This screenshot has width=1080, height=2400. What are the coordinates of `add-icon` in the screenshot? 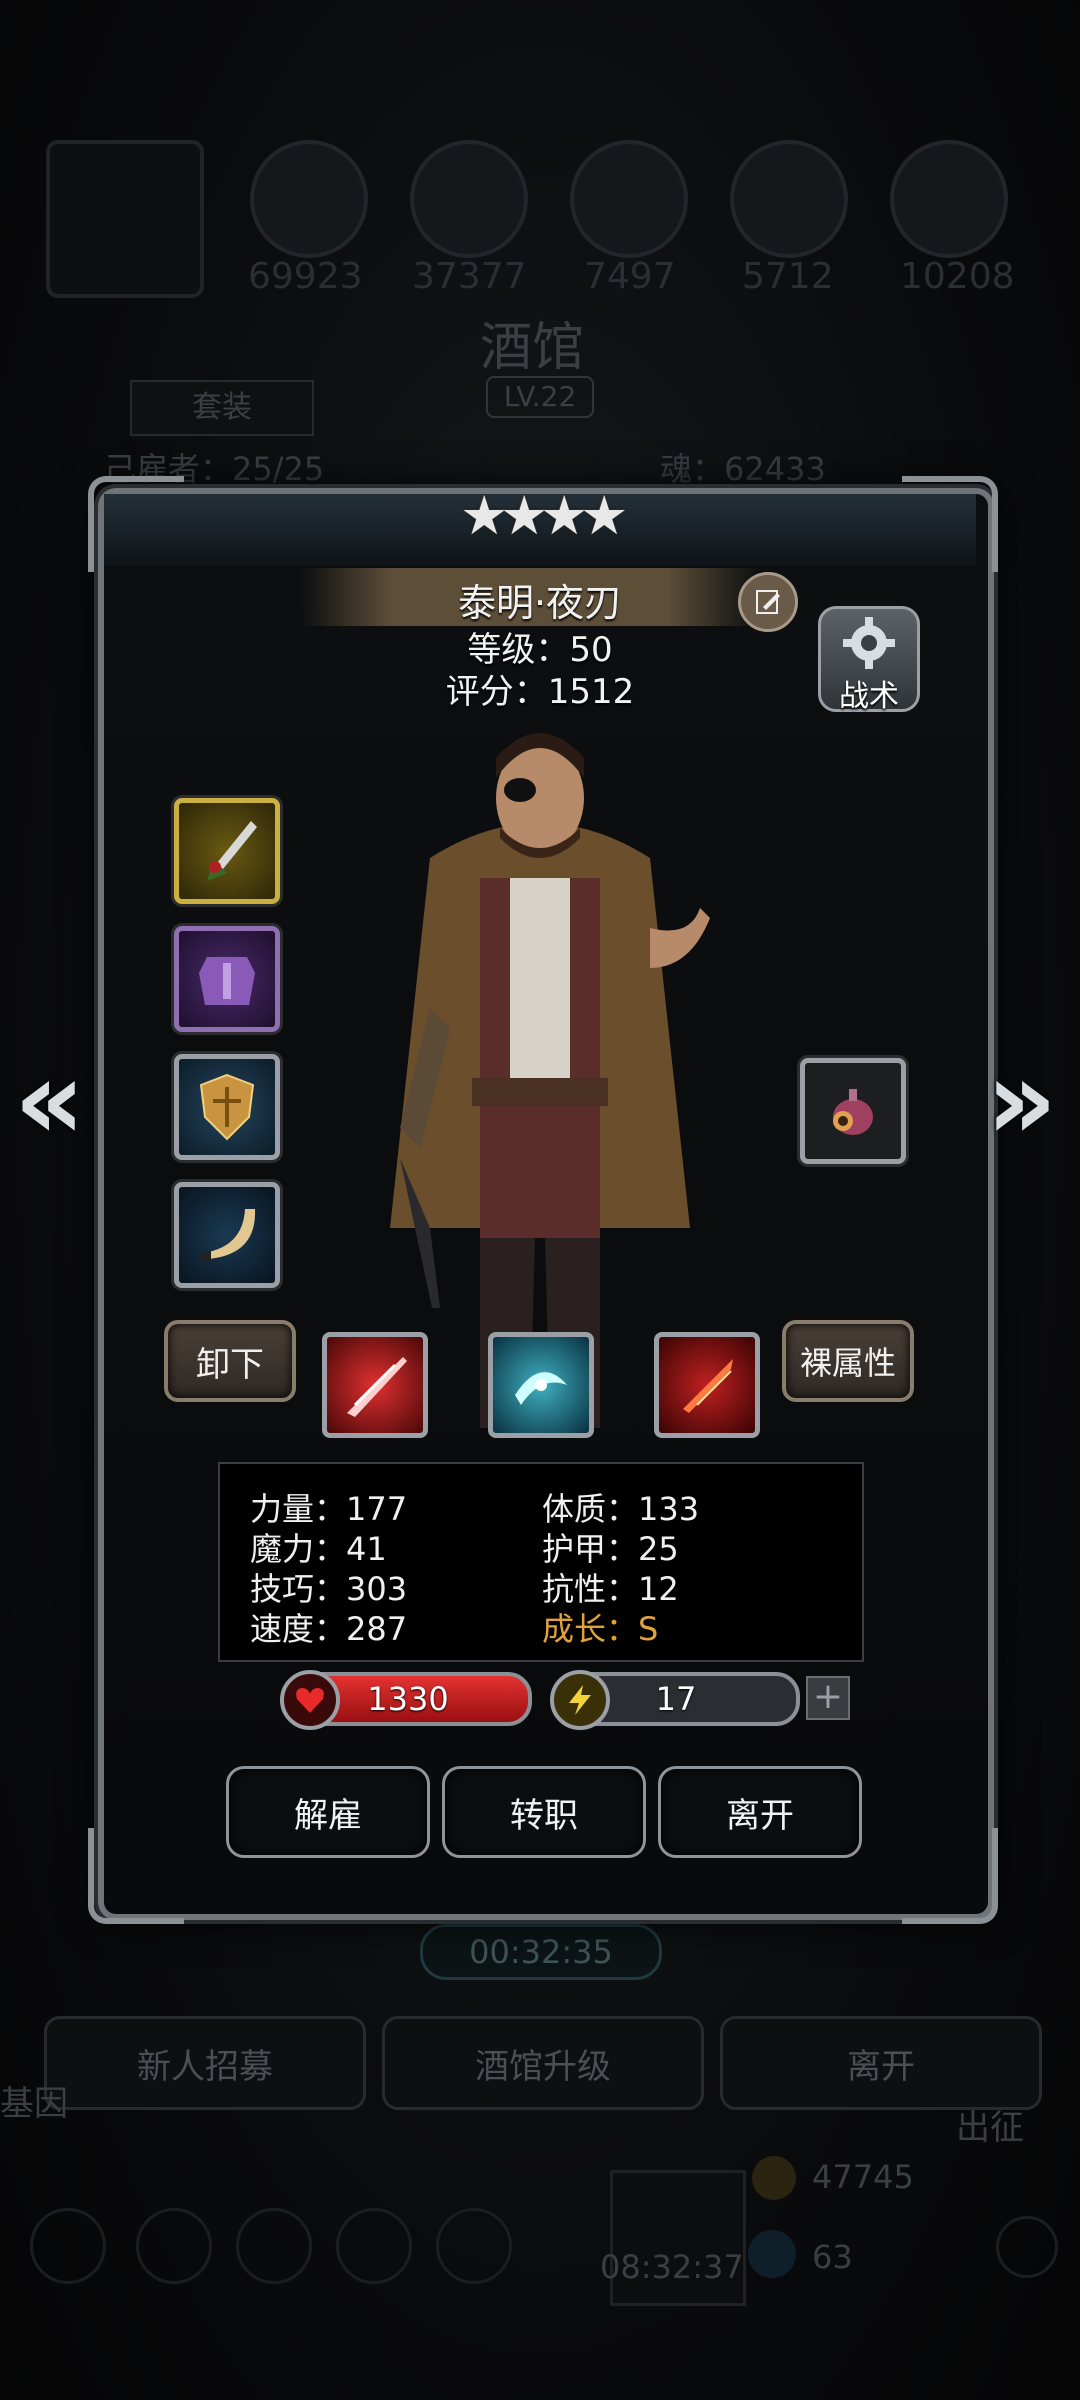 It's located at (1027, 2247).